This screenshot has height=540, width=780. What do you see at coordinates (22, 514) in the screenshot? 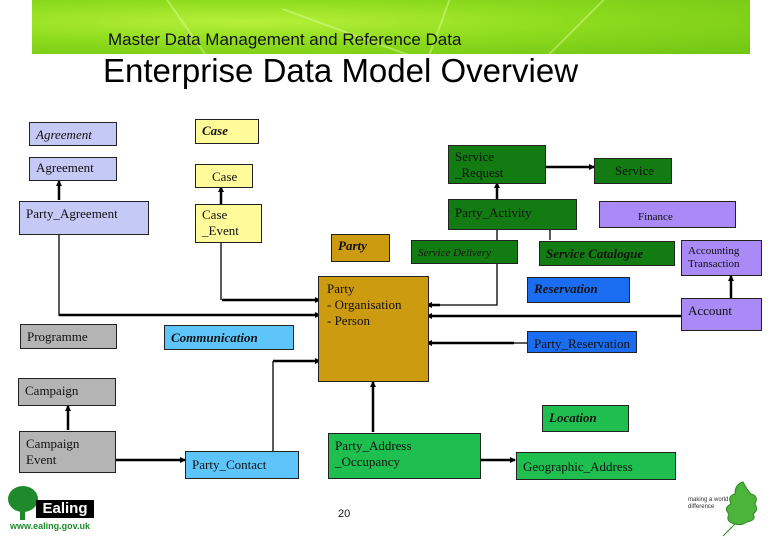
I see `tree-trunk` at bounding box center [22, 514].